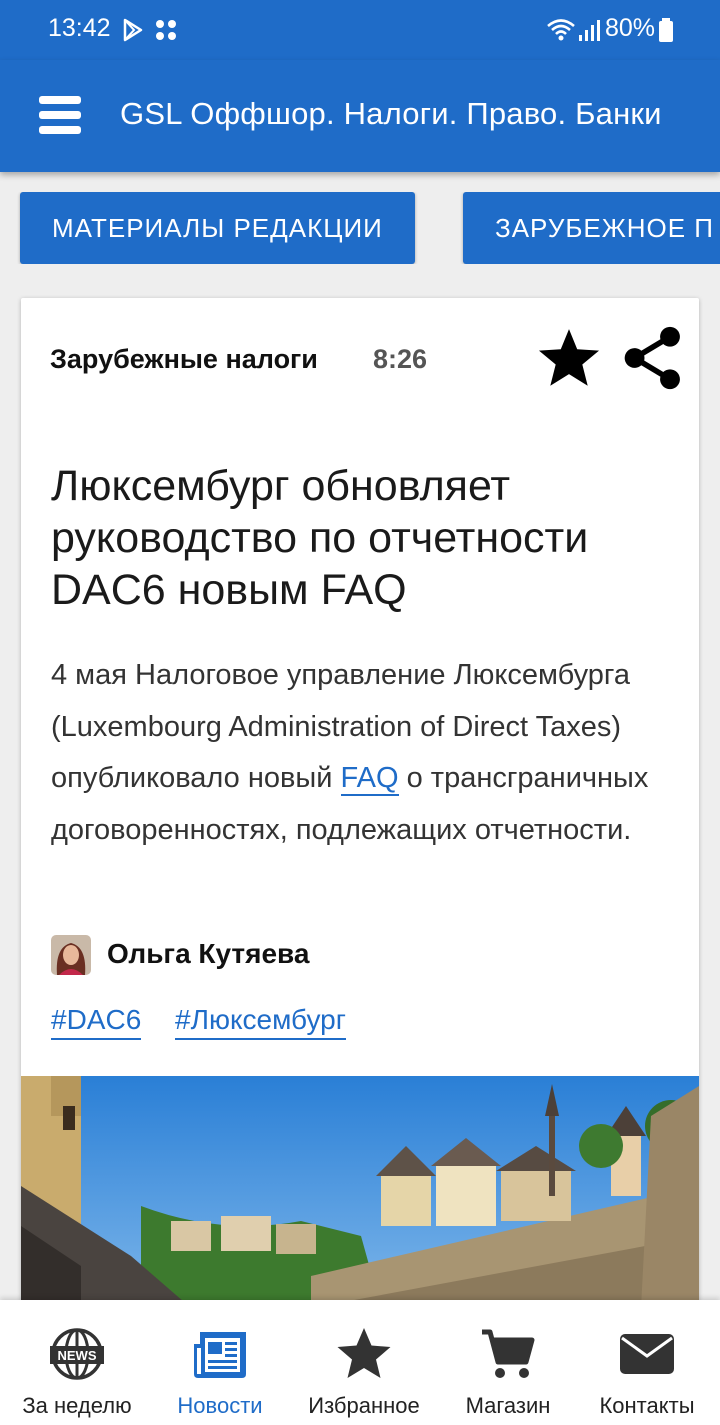  What do you see at coordinates (360, 30) in the screenshot?
I see `status-bar: 13:42 80%` at bounding box center [360, 30].